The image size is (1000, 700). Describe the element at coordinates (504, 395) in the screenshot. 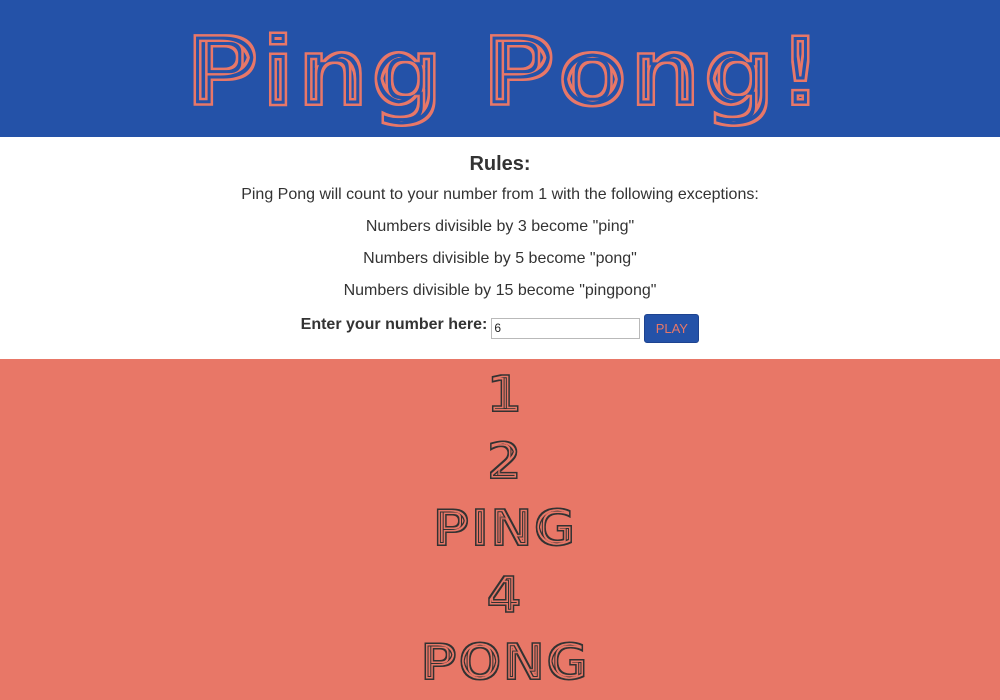

I see `result-item: 1` at that location.